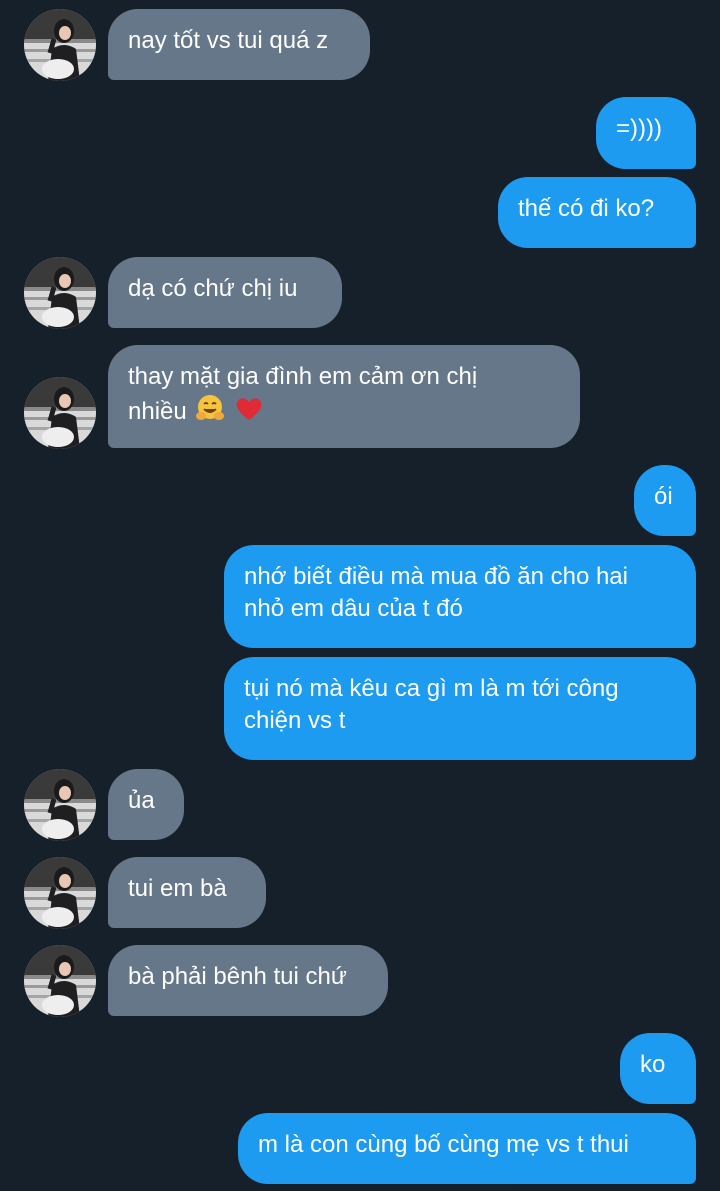 This screenshot has height=1191, width=720. What do you see at coordinates (210, 412) in the screenshot?
I see `hugging-face-emoji-icon` at bounding box center [210, 412].